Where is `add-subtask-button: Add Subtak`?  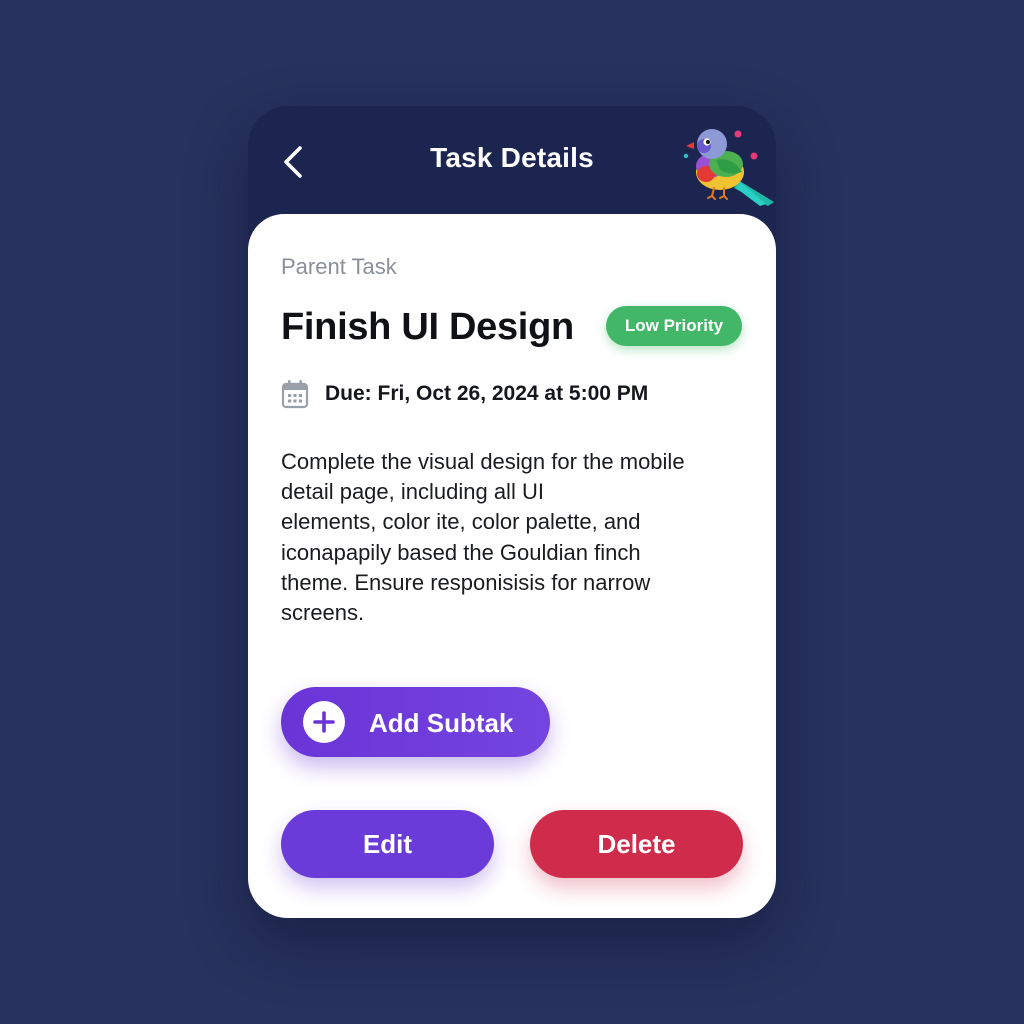
add-subtask-button: Add Subtak is located at coordinates (415, 722).